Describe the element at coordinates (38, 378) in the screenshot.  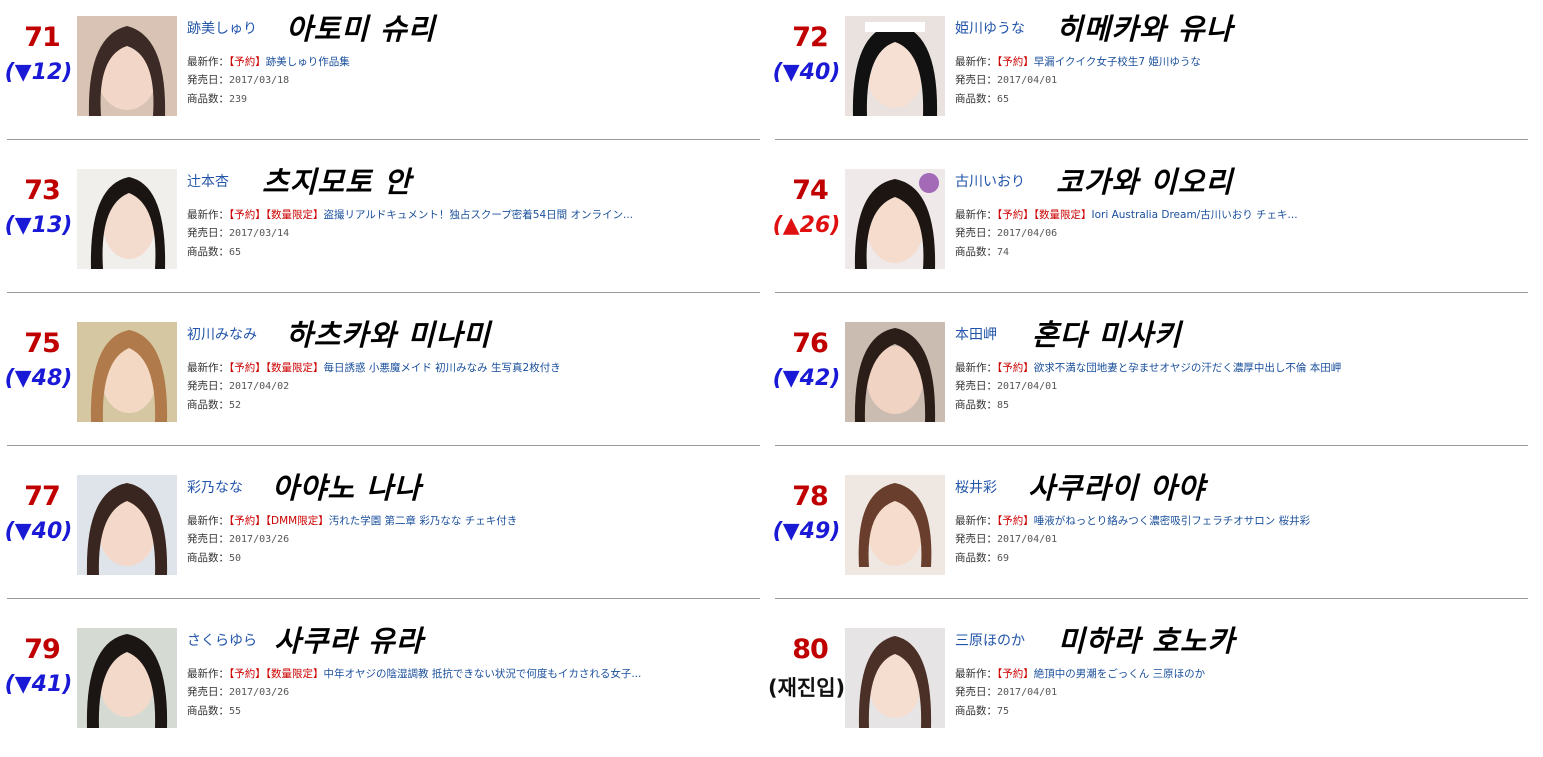
I see `rank-change: (▼48)` at that location.